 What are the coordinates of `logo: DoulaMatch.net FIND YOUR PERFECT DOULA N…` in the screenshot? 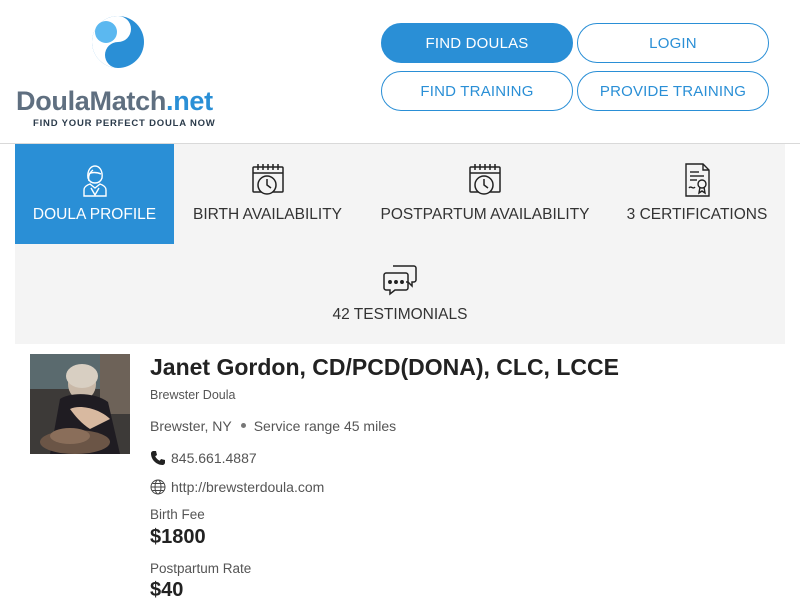 It's located at (121, 72).